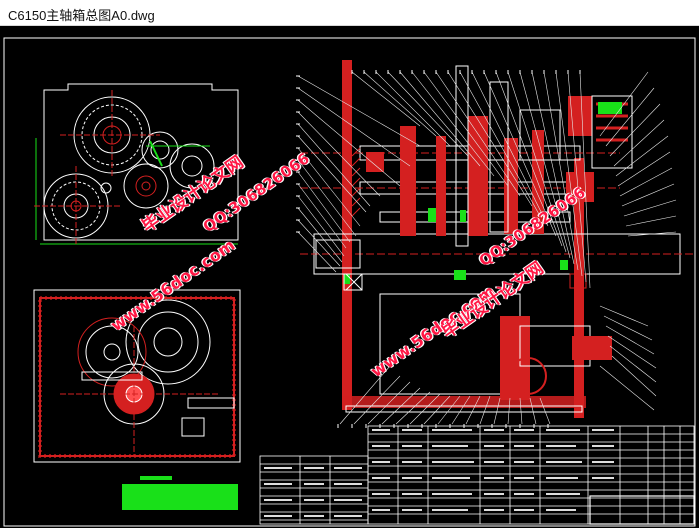 The image size is (699, 528). I want to click on green-title-block, so click(180, 497).